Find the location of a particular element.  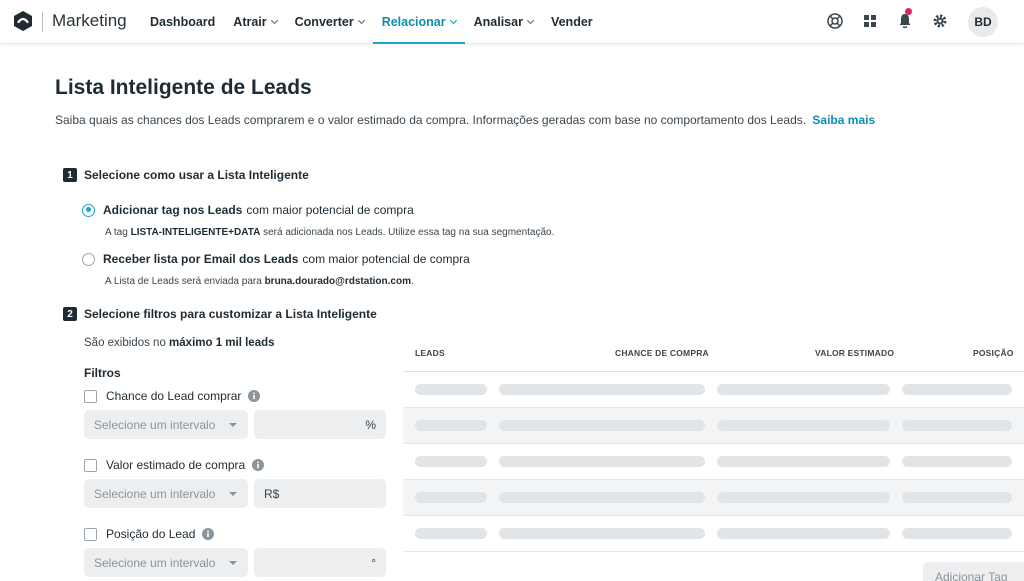

help-icon is located at coordinates (835, 21).